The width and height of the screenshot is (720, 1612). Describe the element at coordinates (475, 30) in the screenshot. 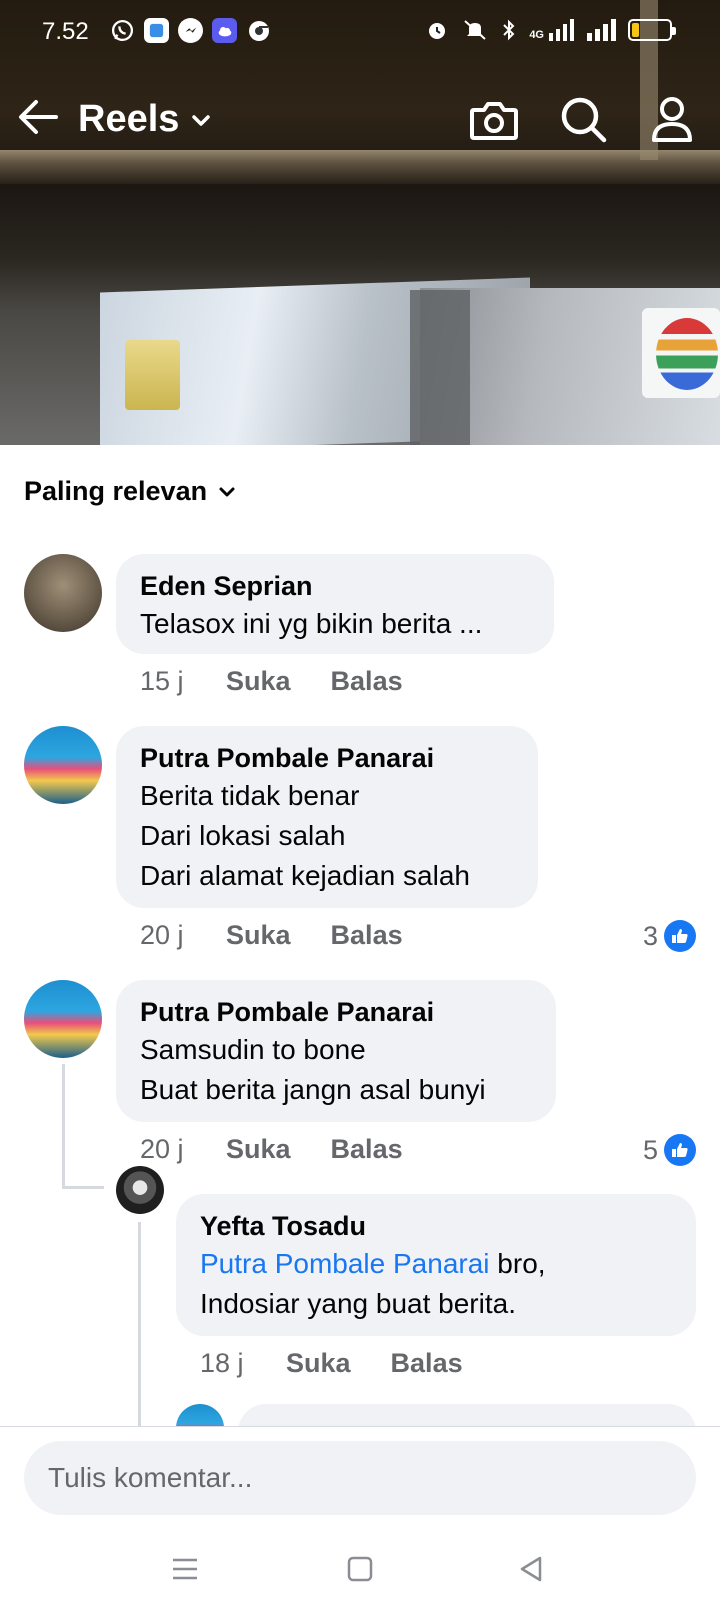

I see `mute-icon` at that location.